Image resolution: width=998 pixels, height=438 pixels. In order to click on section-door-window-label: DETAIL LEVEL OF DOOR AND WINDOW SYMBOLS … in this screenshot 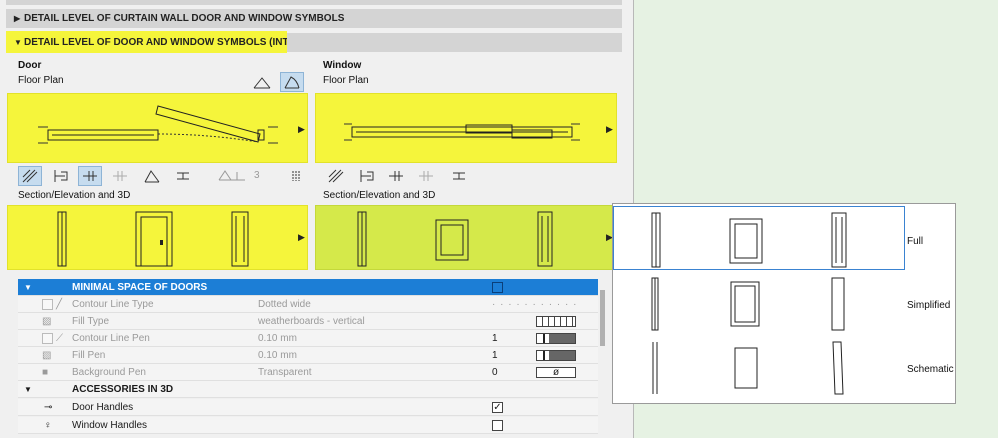, I will do `click(158, 42)`.